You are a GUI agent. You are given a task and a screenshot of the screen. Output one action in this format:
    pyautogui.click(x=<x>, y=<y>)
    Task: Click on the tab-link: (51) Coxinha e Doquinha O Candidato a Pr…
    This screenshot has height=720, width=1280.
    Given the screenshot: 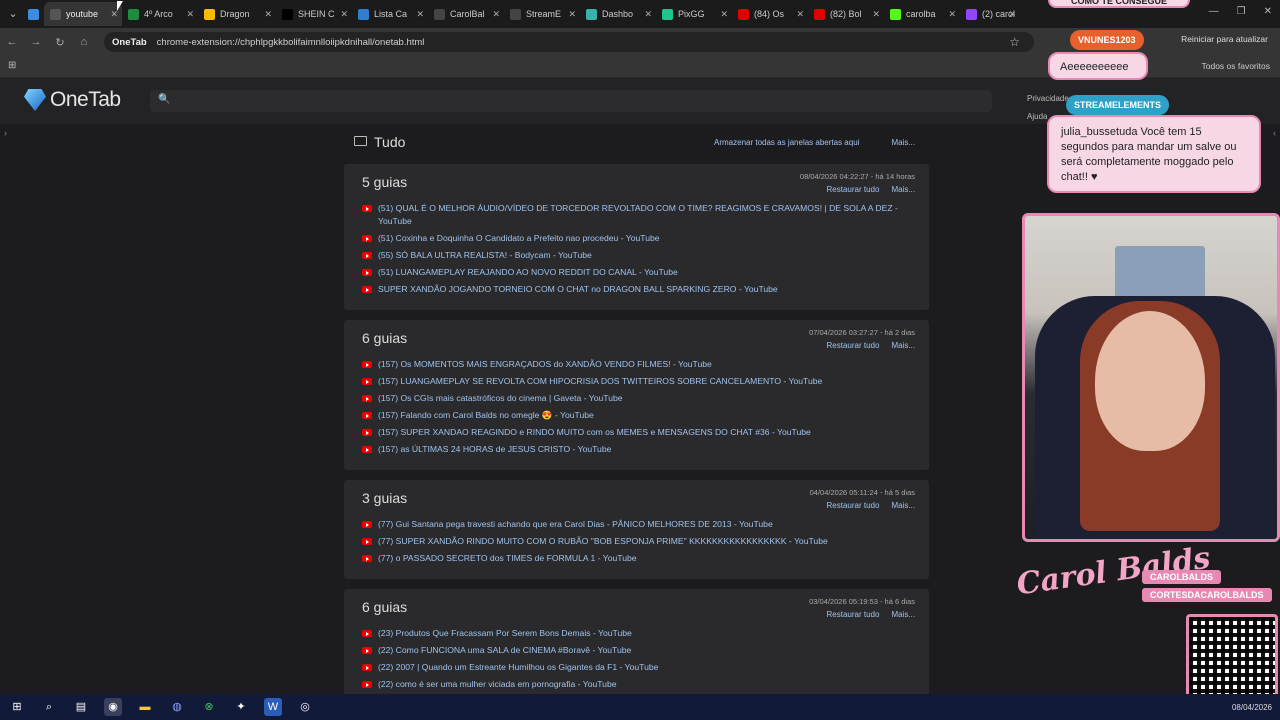 What is the action you would take?
    pyautogui.click(x=638, y=238)
    